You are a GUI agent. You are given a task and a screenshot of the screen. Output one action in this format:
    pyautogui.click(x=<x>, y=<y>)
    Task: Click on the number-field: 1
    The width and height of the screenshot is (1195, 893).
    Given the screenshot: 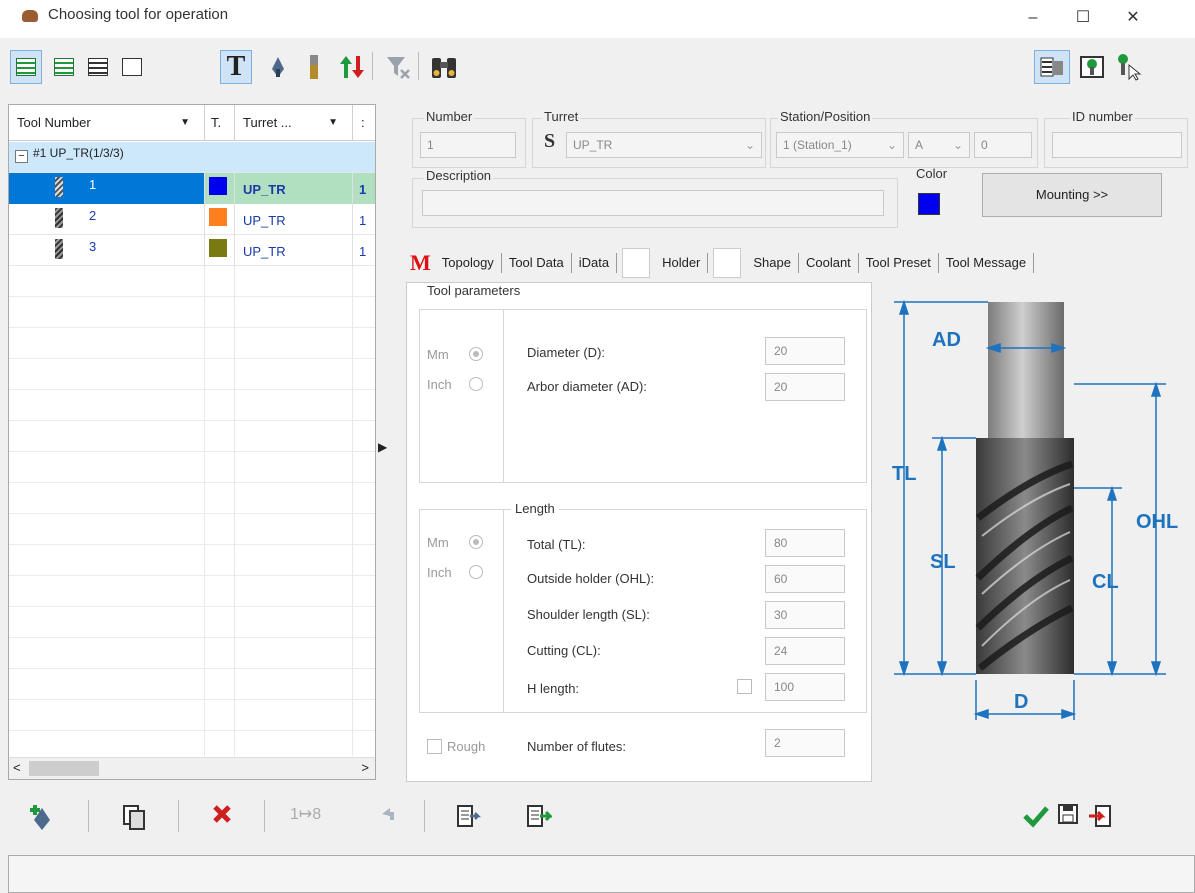 What is the action you would take?
    pyautogui.click(x=468, y=145)
    